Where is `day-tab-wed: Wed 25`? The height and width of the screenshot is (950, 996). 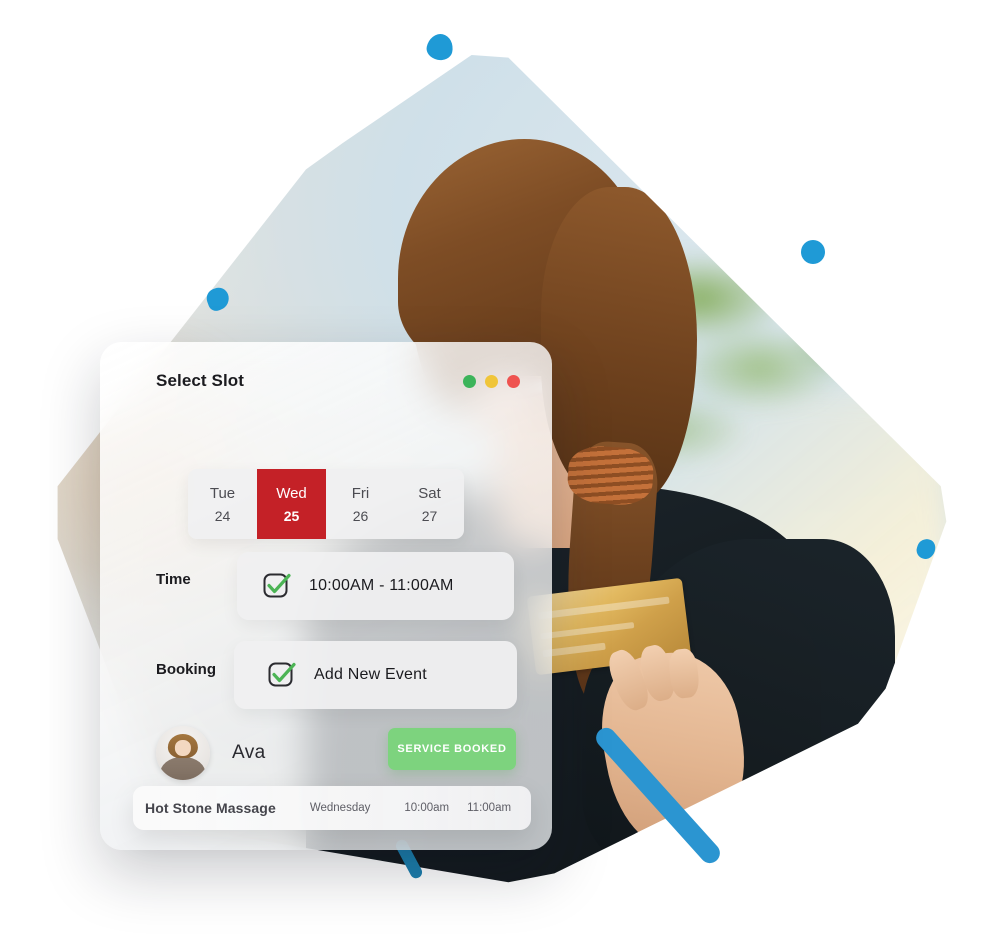
day-tab-wed: Wed 25 is located at coordinates (291, 504).